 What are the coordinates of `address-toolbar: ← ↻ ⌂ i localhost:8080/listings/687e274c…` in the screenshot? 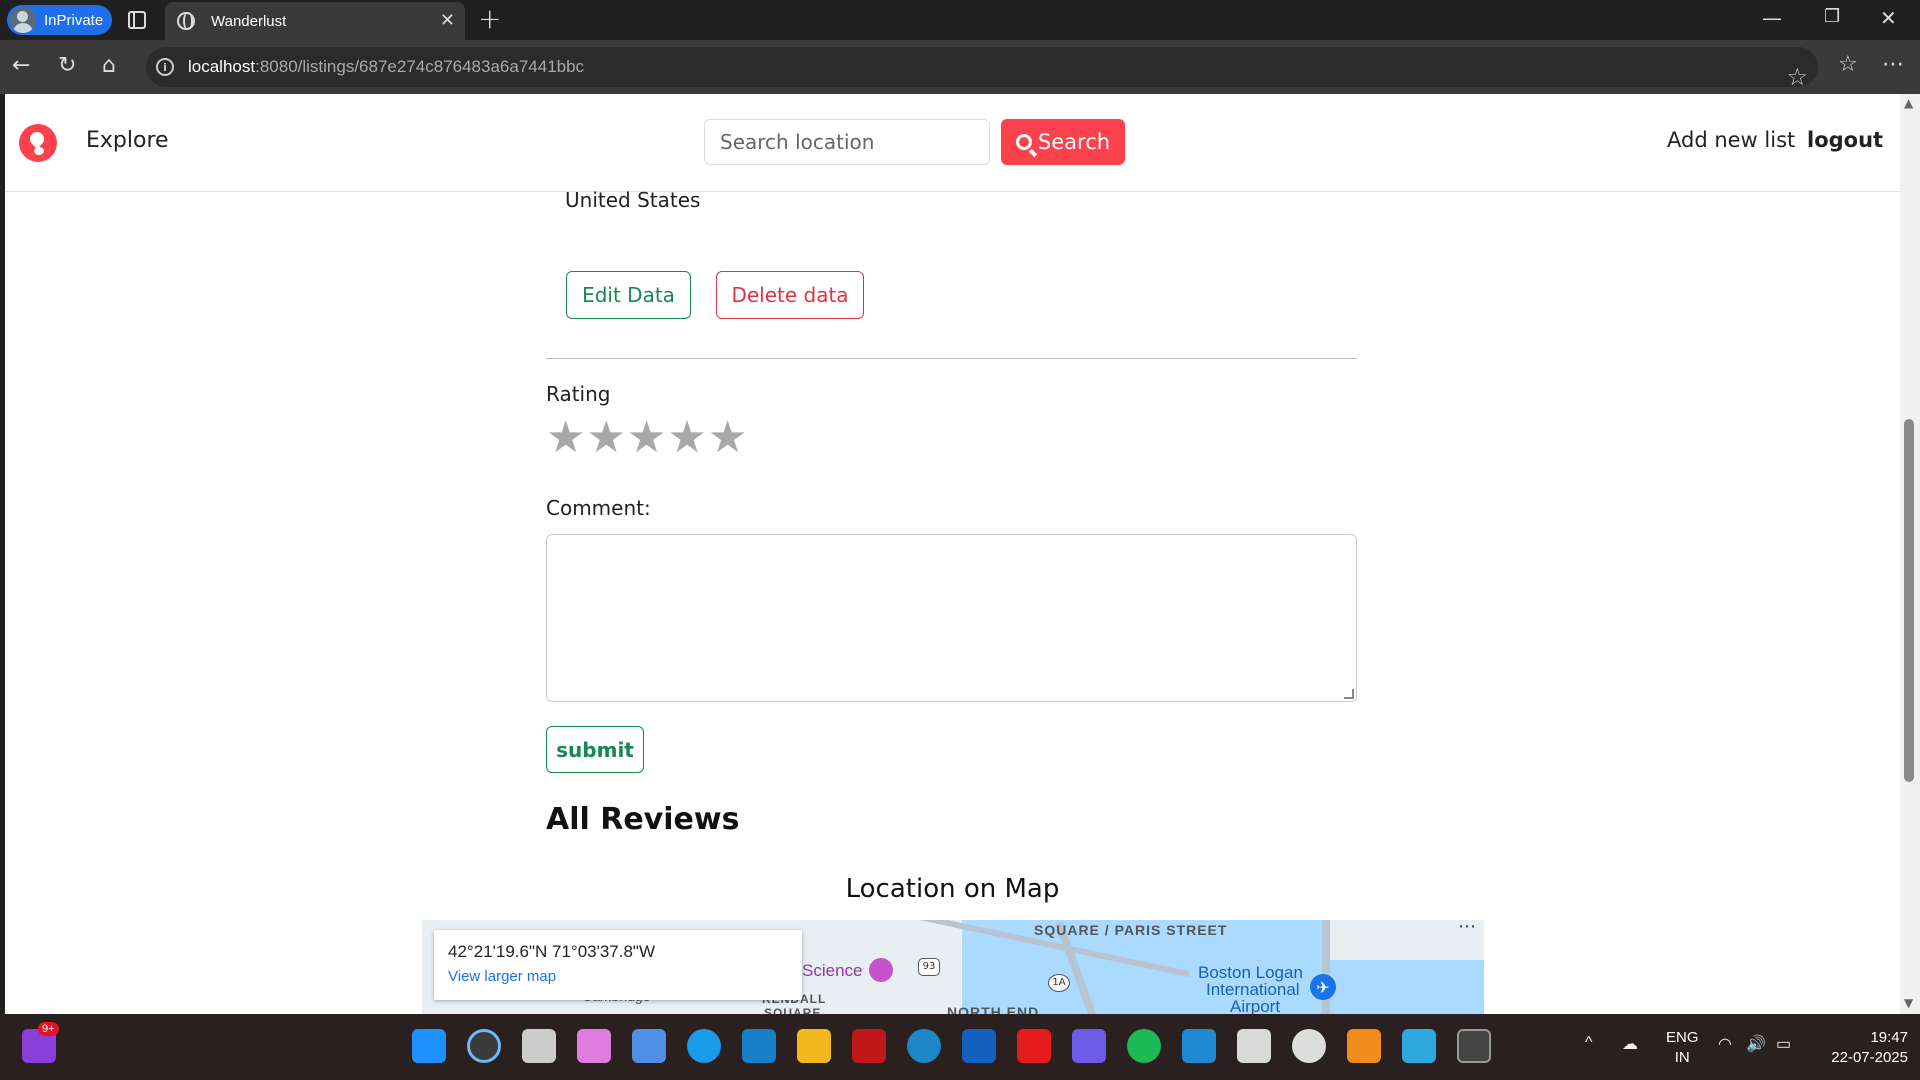 It's located at (960, 67).